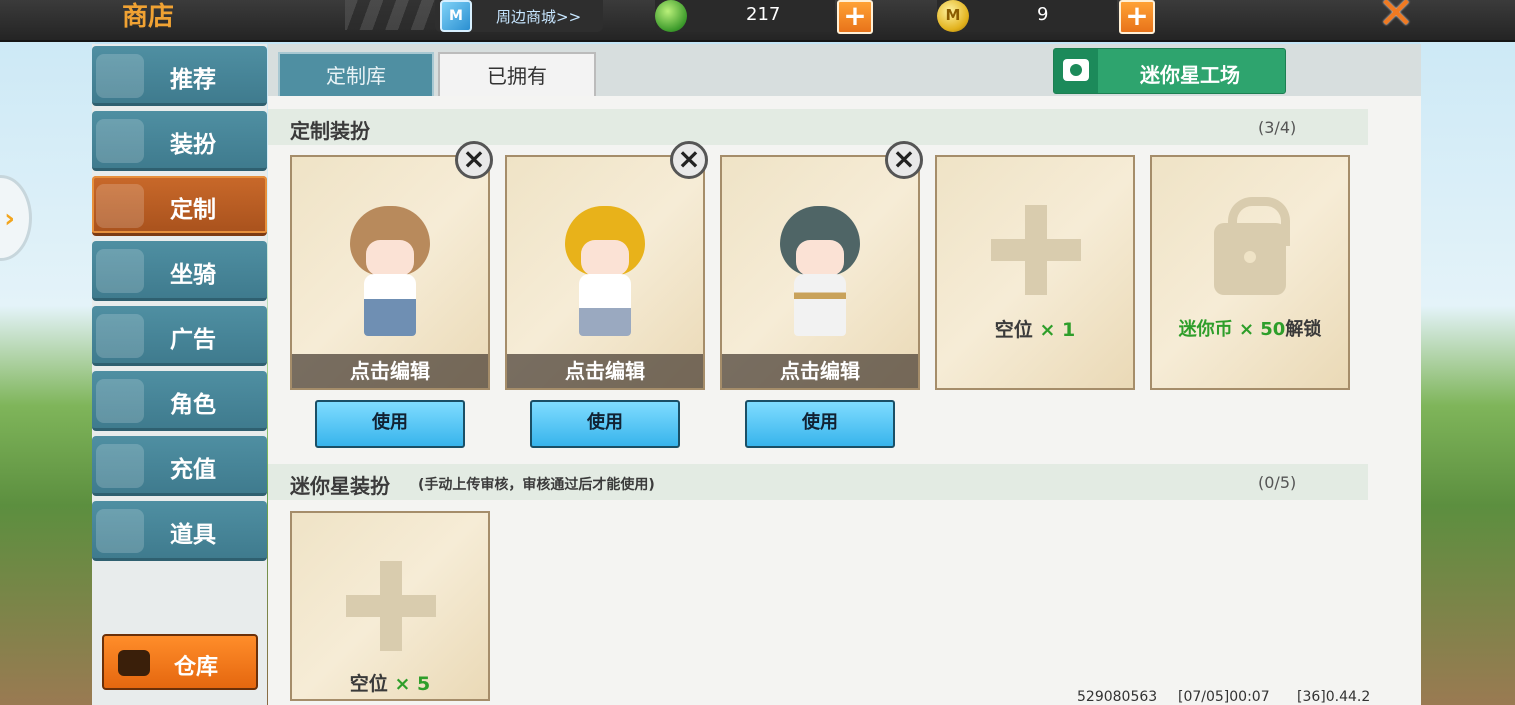 This screenshot has height=705, width=1515. Describe the element at coordinates (47, 372) in the screenshot. I see `background-scenery-left` at that location.